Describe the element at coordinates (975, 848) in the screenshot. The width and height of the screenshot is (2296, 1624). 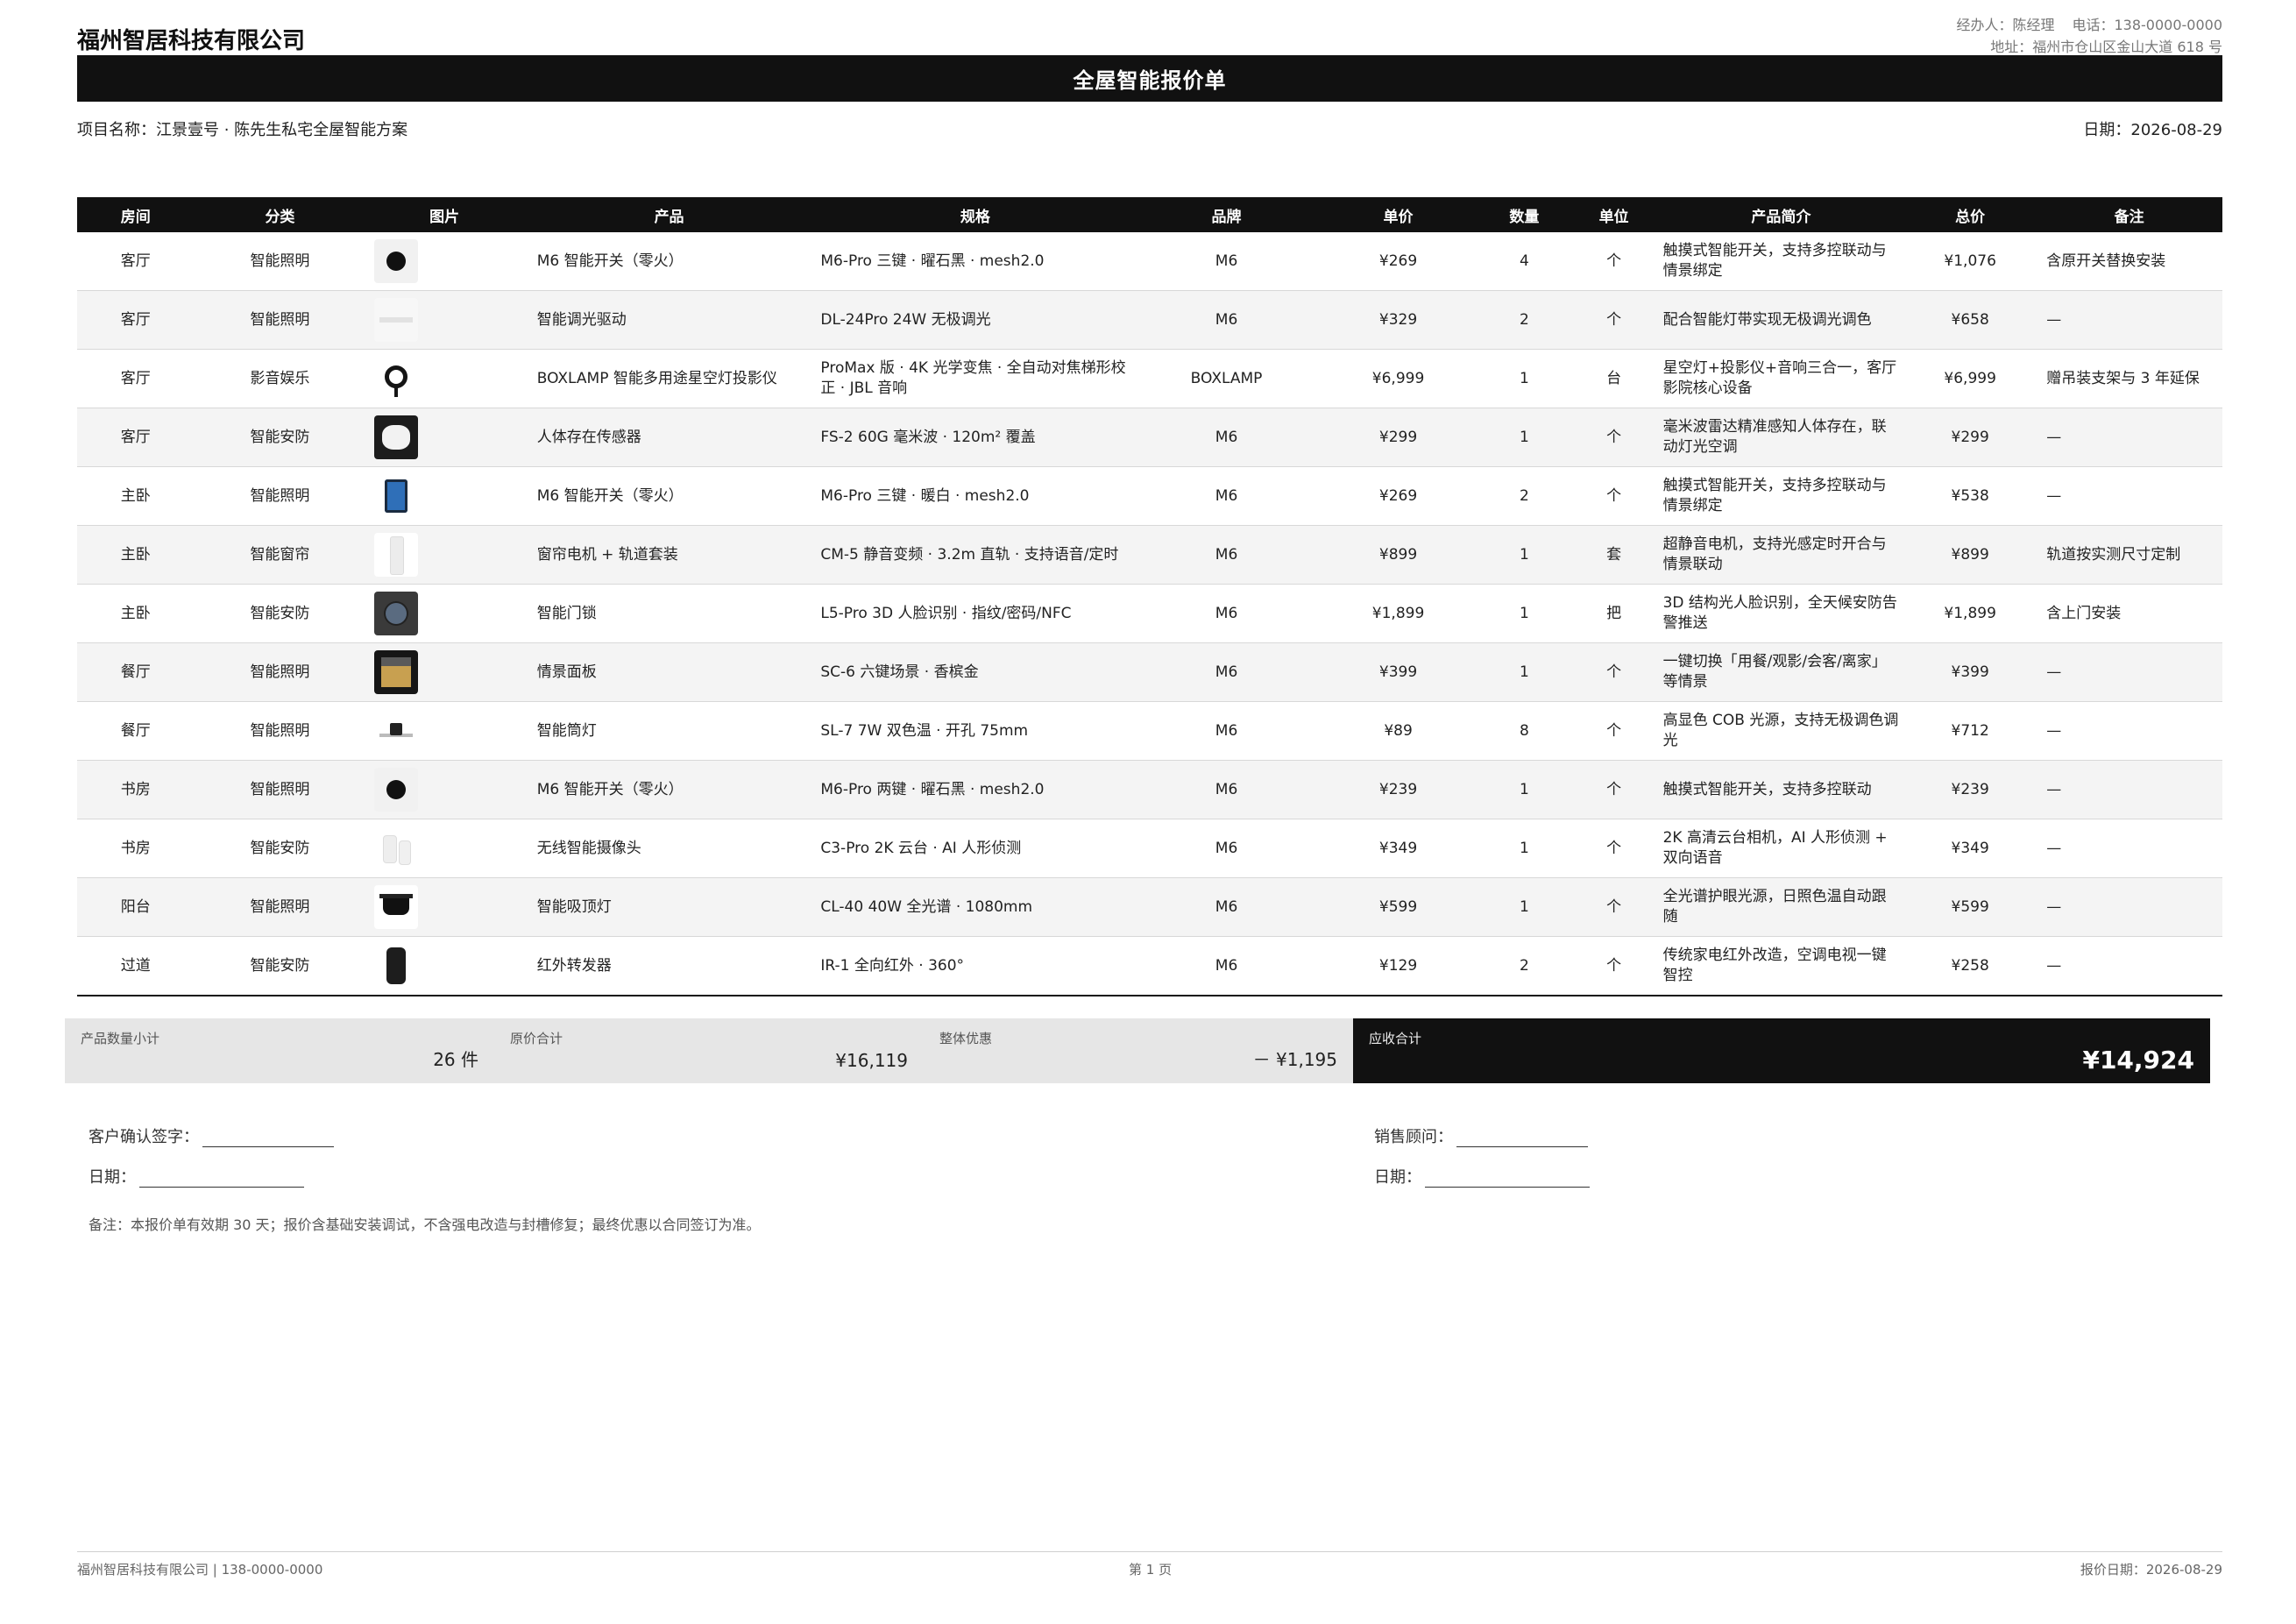
I see `spec-cell: C3-Pro 2K 云台 · AI 人形侦测` at that location.